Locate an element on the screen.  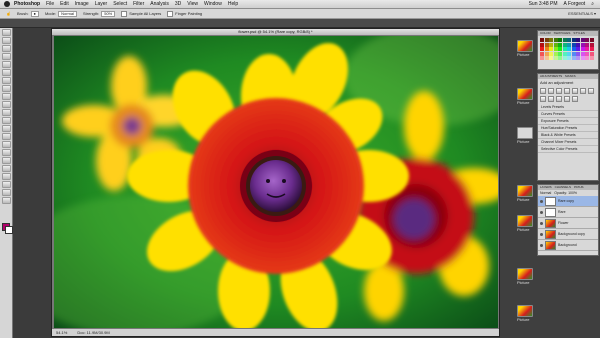
spotlight-icon: ⌕ is located at coordinates (592, 4).